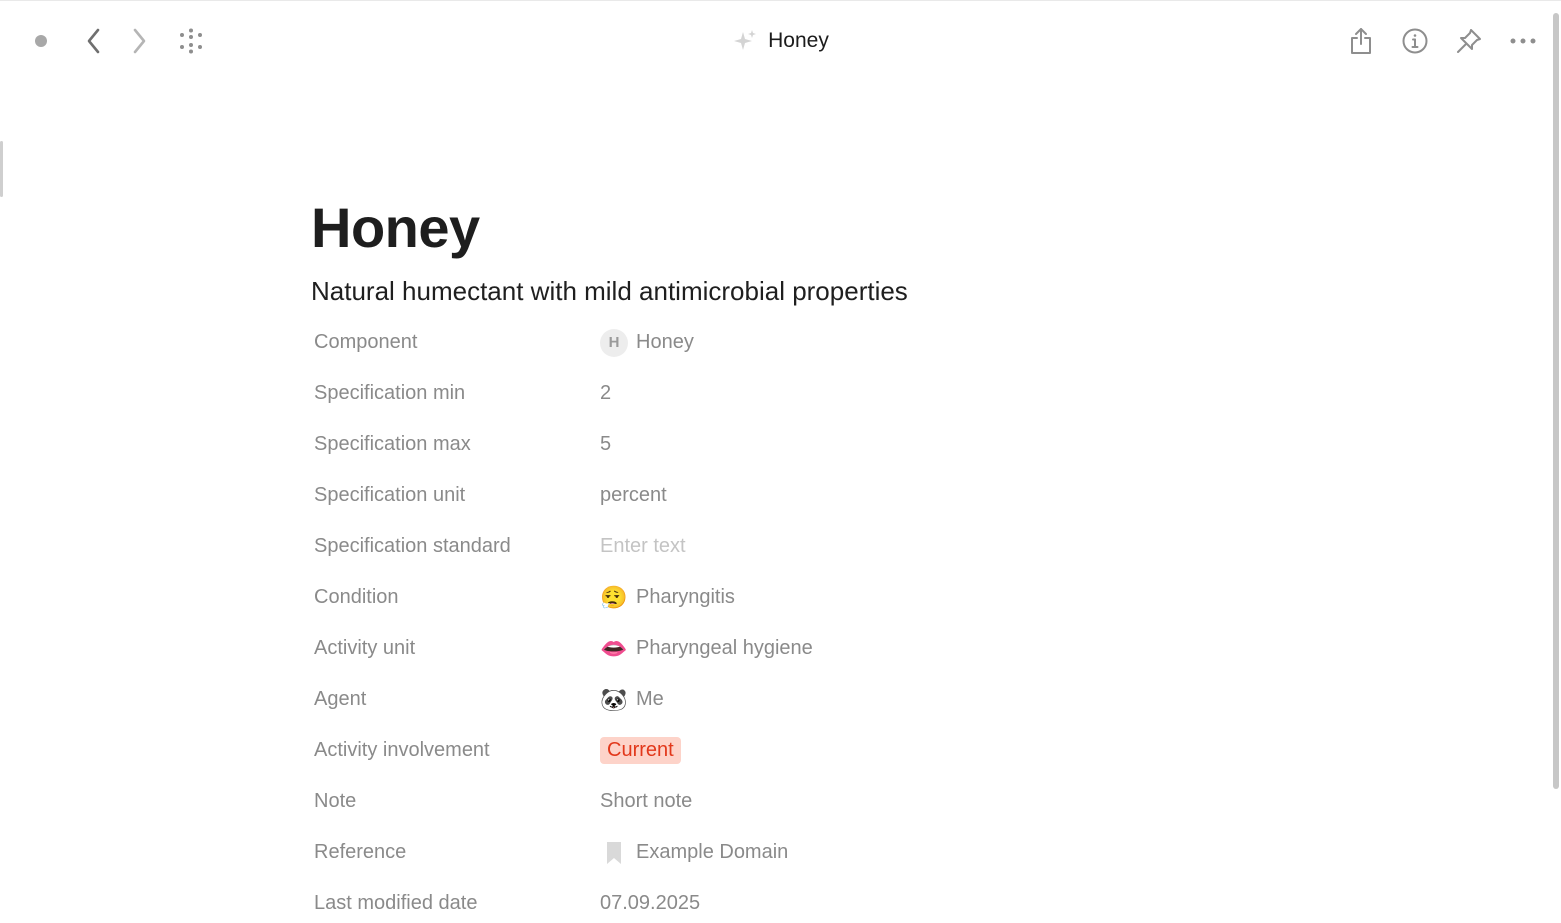  Describe the element at coordinates (724, 648) in the screenshot. I see `activity-unit-value: Pharyngeal hygiene` at that location.